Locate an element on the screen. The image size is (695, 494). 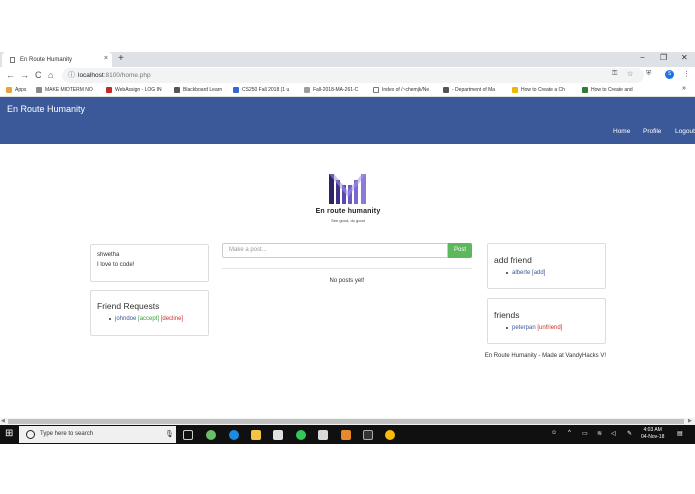
browser-tab-bar: En Route Humanity × + − ❐ ✕ is located at coordinates (347, 59).